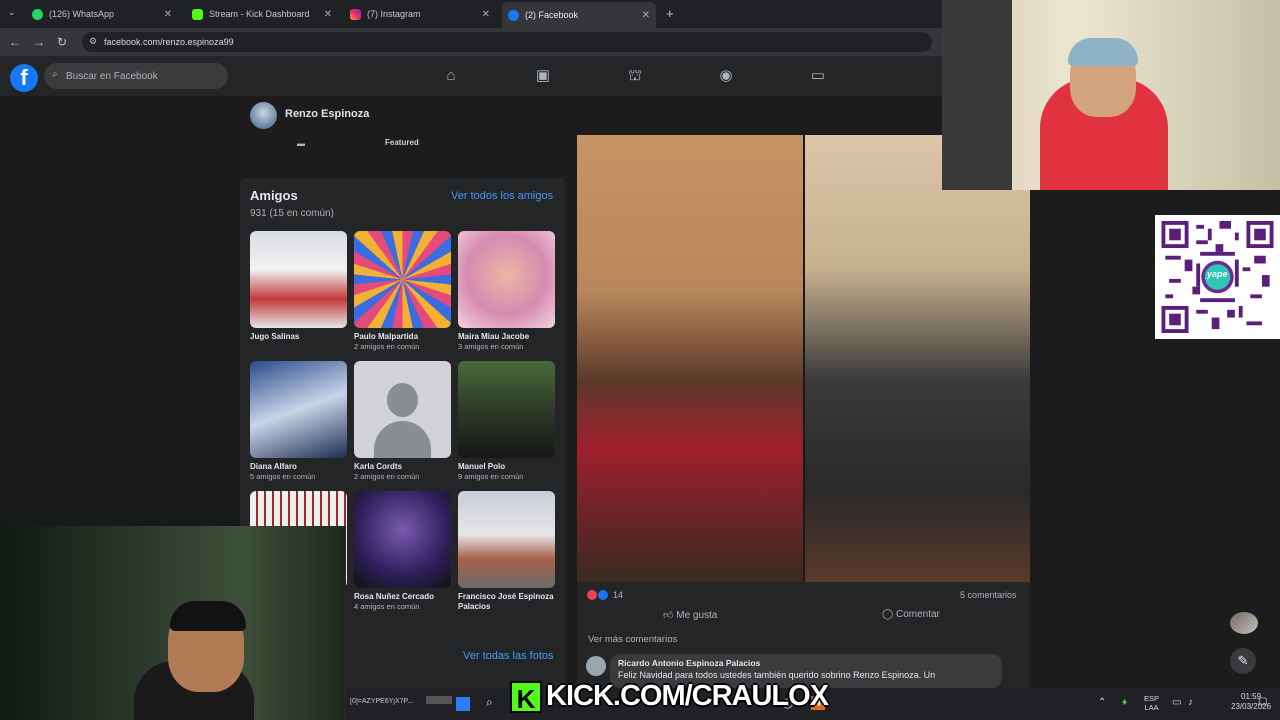  I want to click on mic-icon: ♦, so click(1124, 702).